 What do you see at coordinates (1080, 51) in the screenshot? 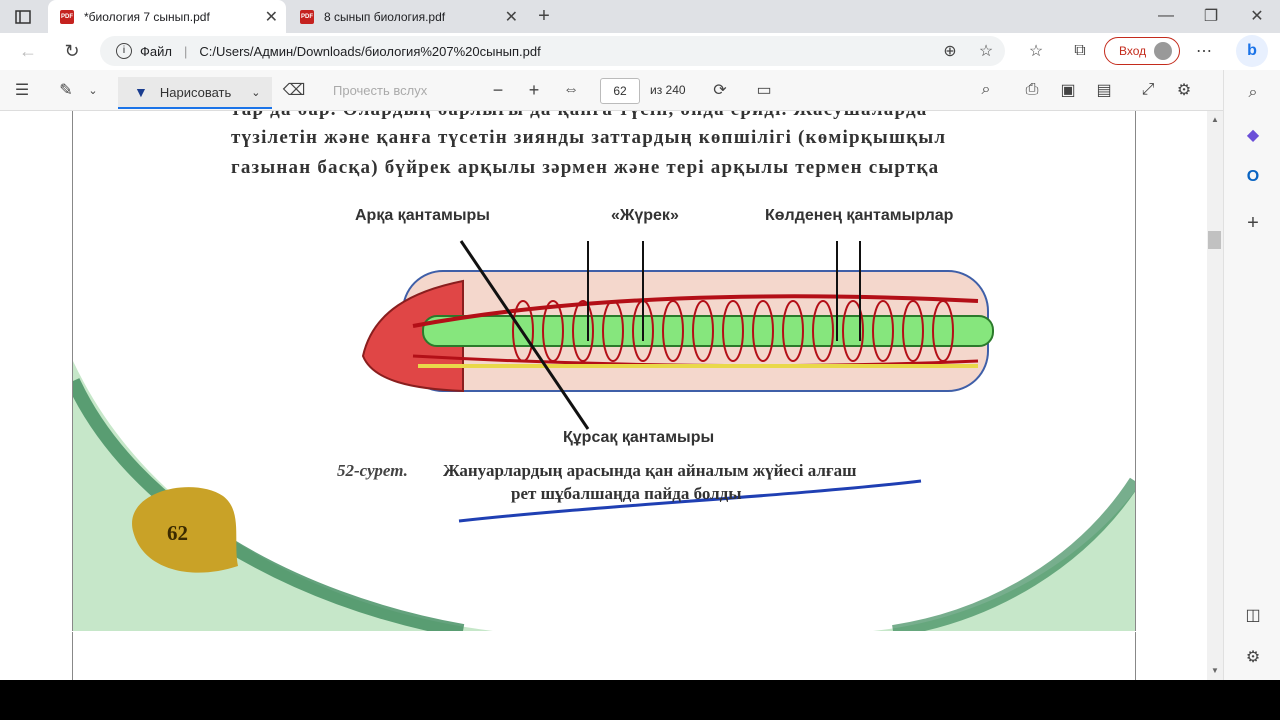
I see `collections-icon: ⧉` at bounding box center [1080, 51].